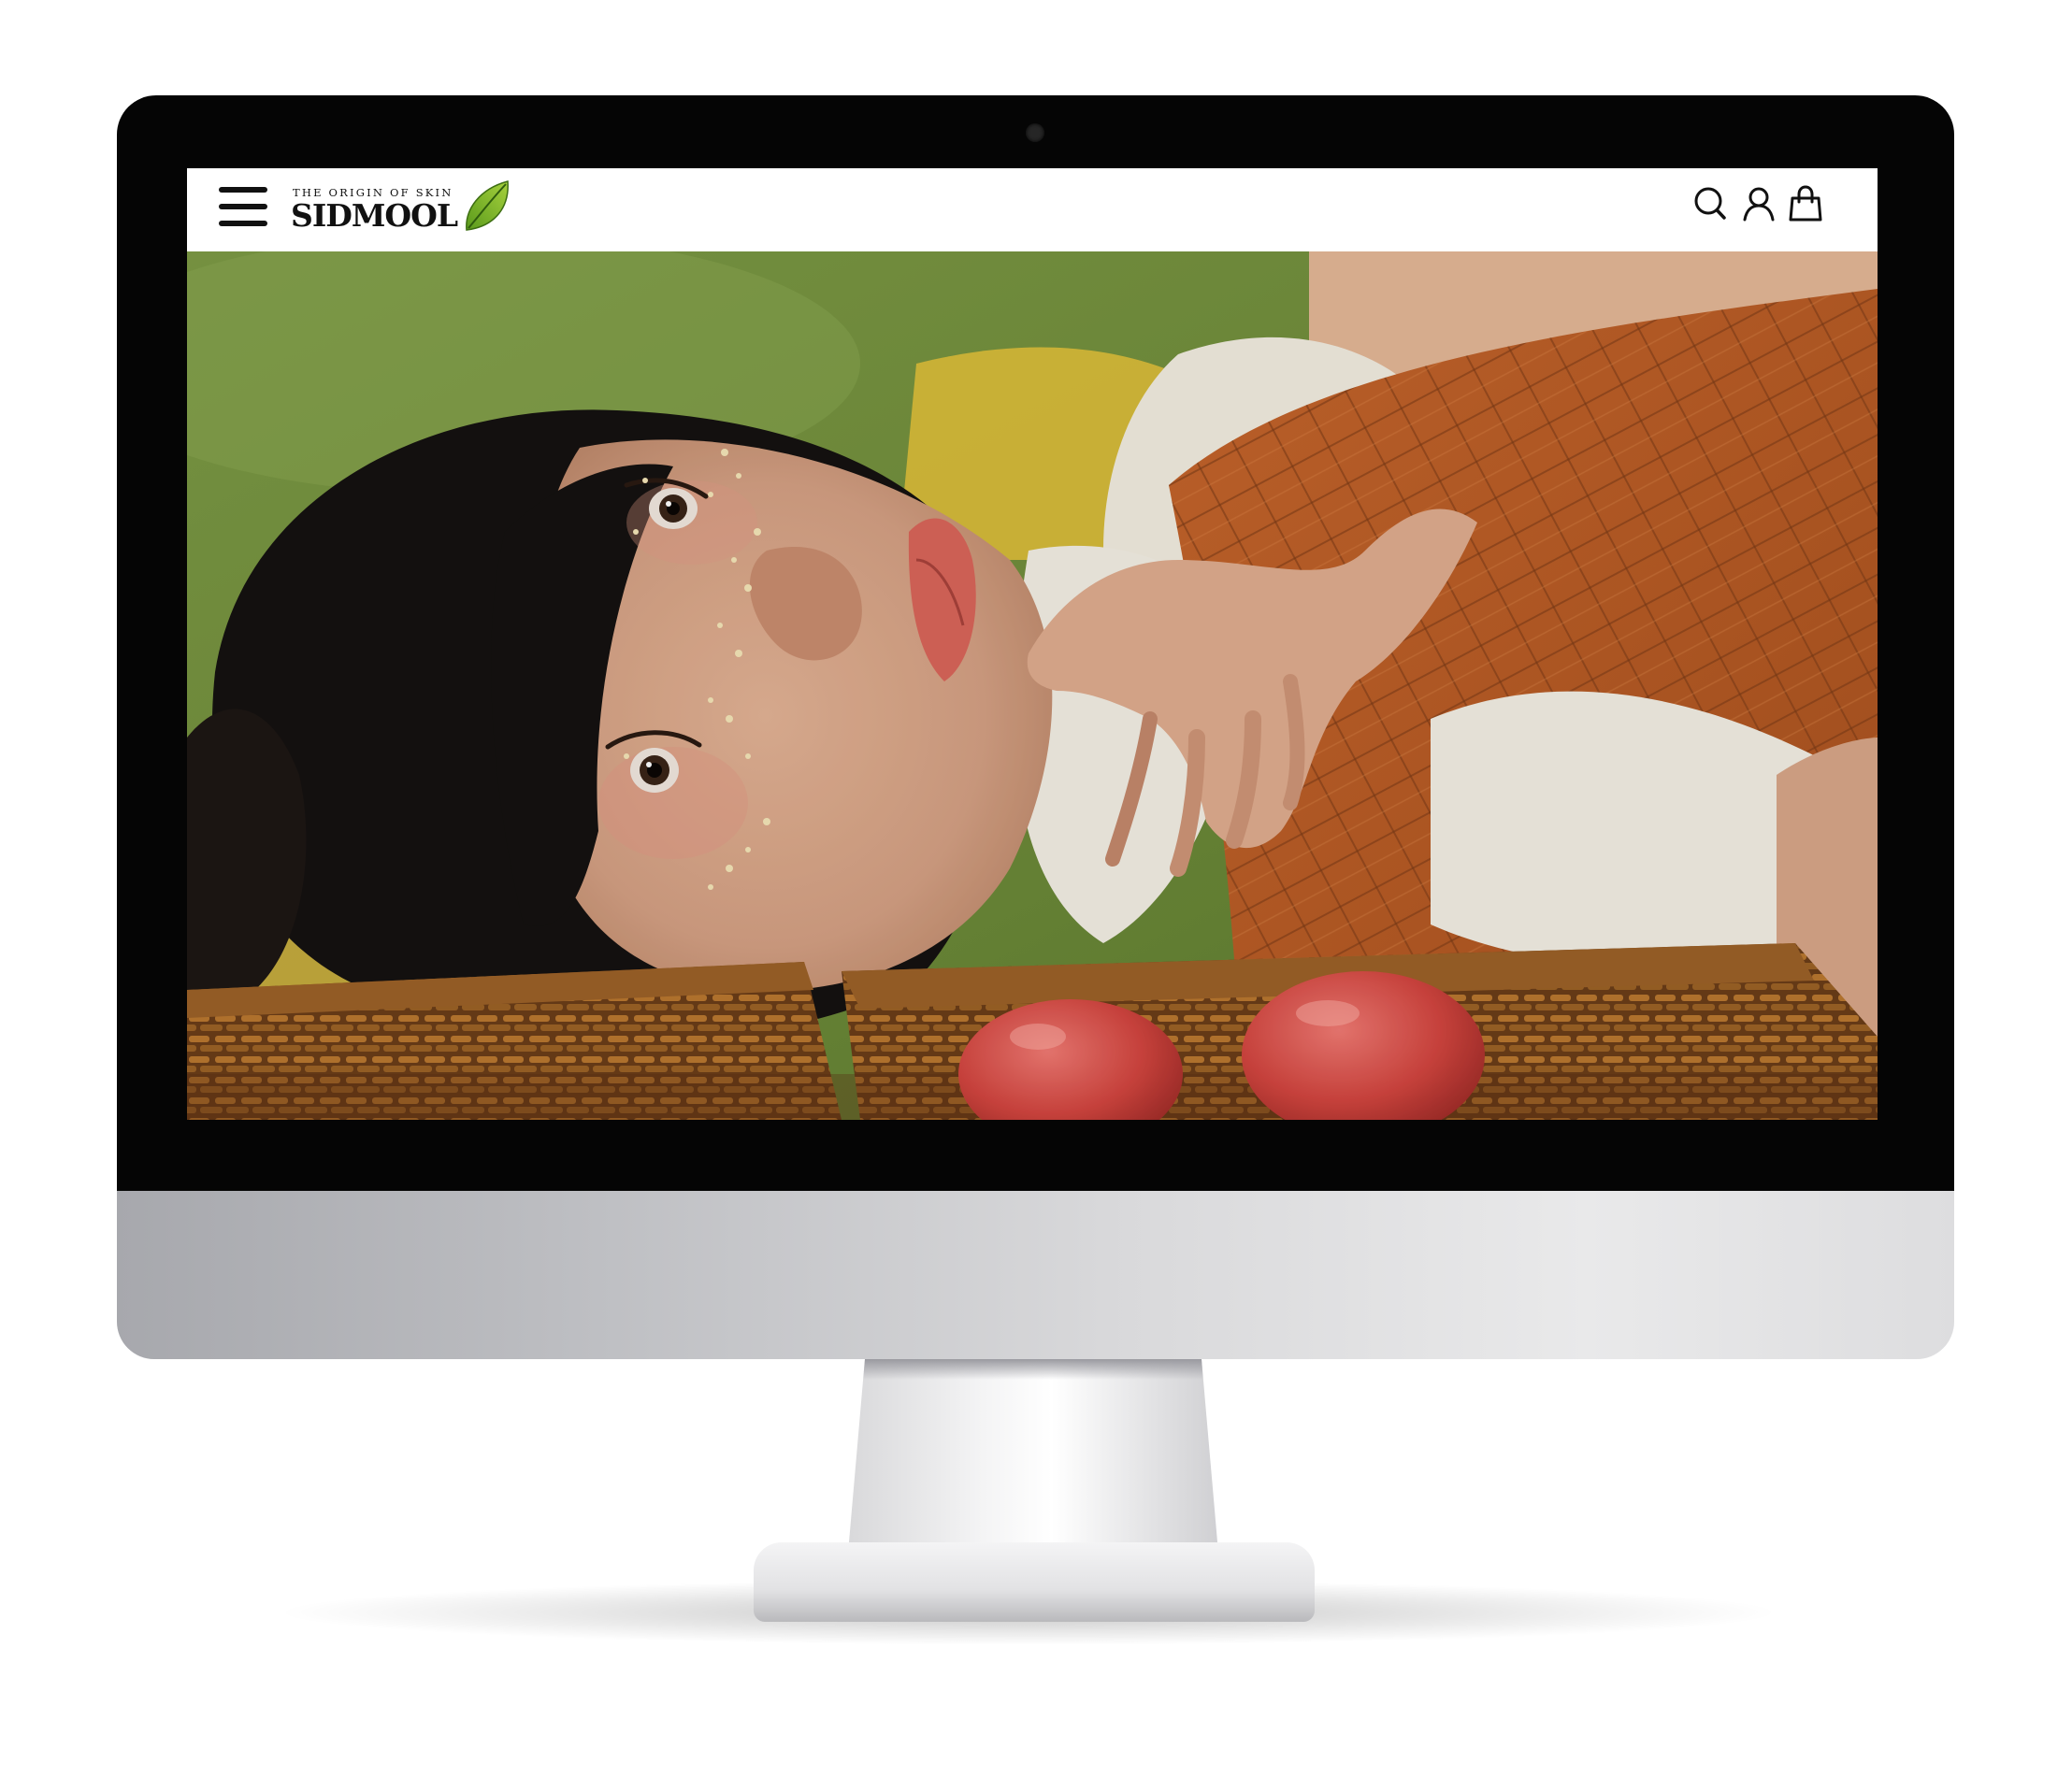 The width and height of the screenshot is (2072, 1791). Describe the element at coordinates (1035, 1275) in the screenshot. I see `monitor-chin` at that location.